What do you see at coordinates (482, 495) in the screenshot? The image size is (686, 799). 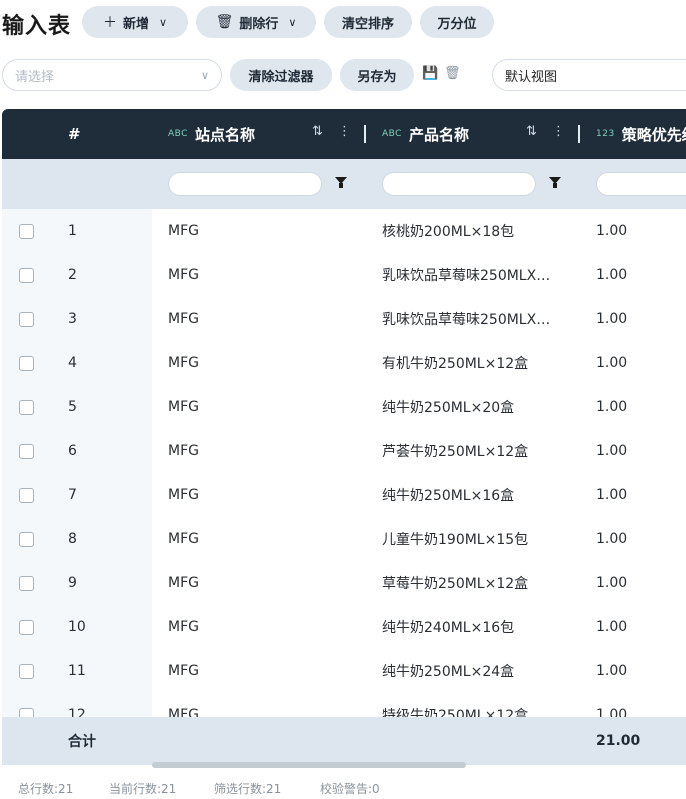 I see `product-cell: 纯牛奶250ML×16盒` at bounding box center [482, 495].